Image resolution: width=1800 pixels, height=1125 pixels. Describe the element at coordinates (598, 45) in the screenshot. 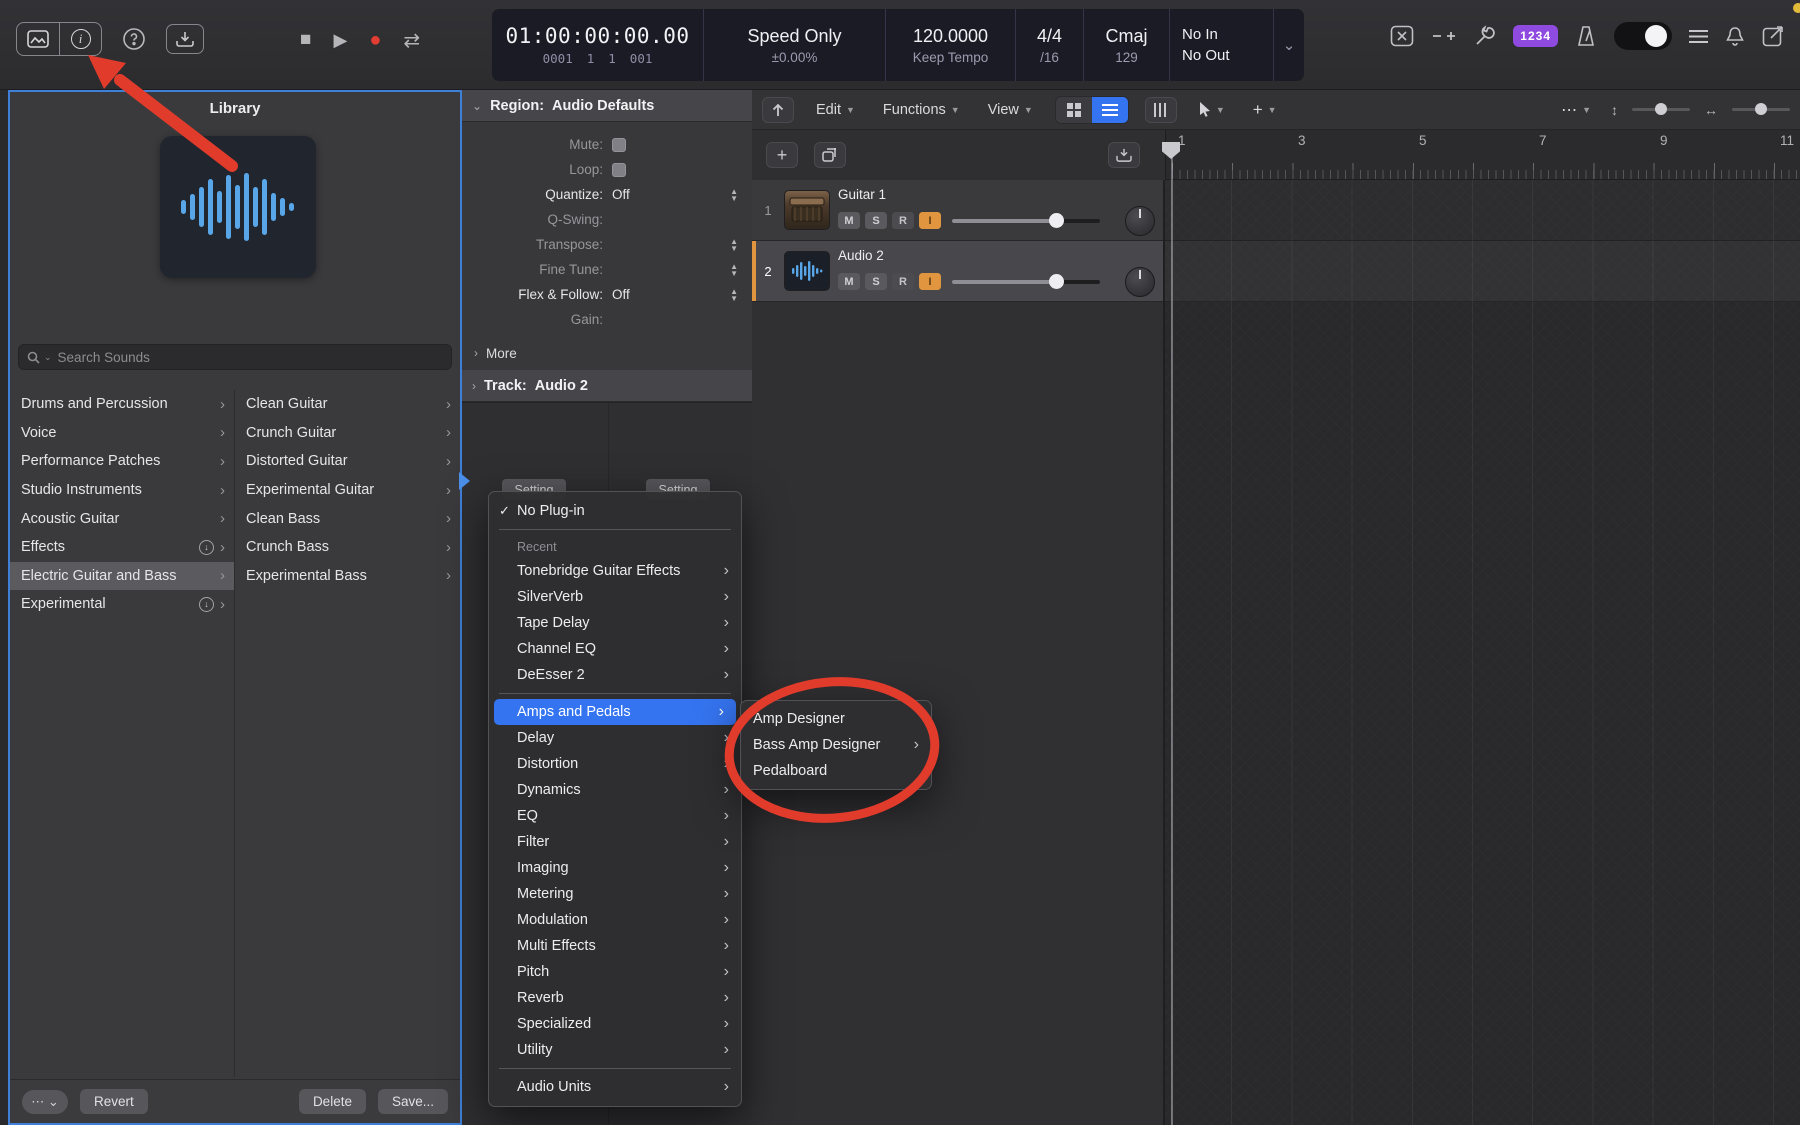

I see `lcd-time-section: 01:00:00:00.00 0001 1 1 001` at that location.